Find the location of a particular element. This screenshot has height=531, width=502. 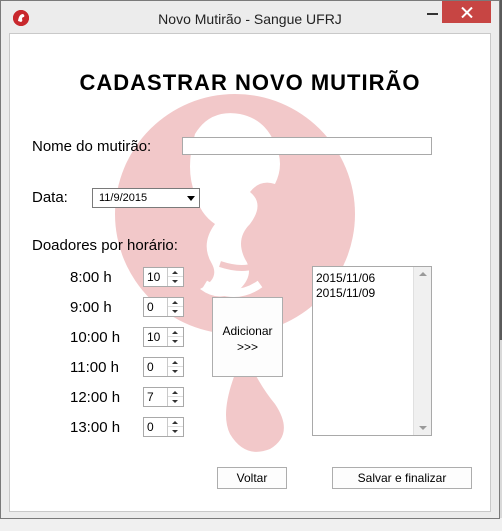

donors-stepper-1300: 0 is located at coordinates (163, 427).